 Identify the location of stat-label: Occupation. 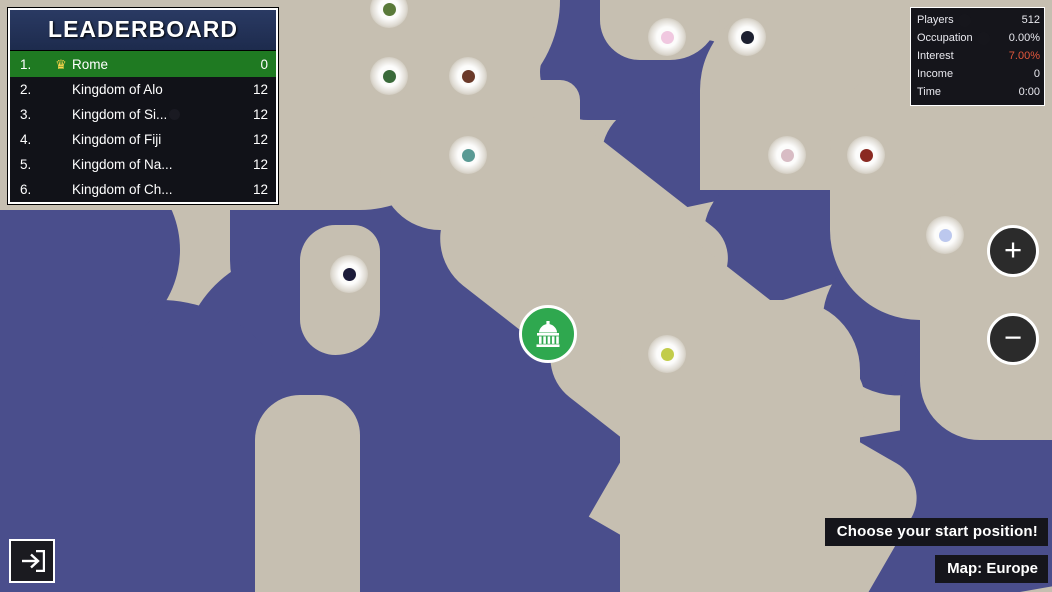
(945, 38).